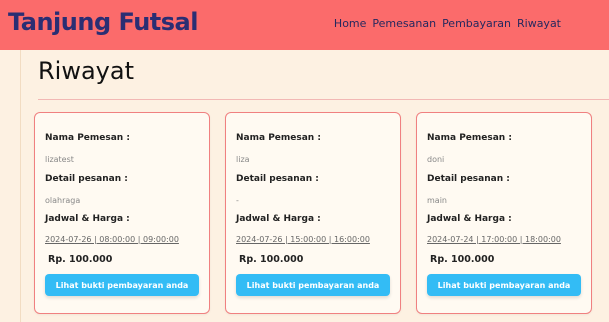  Describe the element at coordinates (86, 71) in the screenshot. I see `page-title: Riwayat` at that location.